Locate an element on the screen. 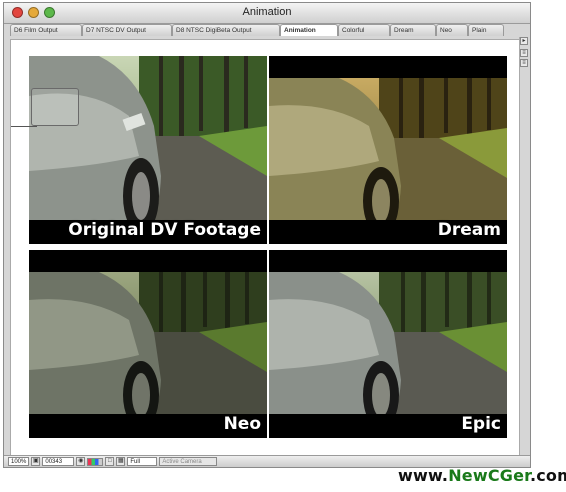 The height and width of the screenshot is (492, 566). motion-path-line is located at coordinates (24, 126).